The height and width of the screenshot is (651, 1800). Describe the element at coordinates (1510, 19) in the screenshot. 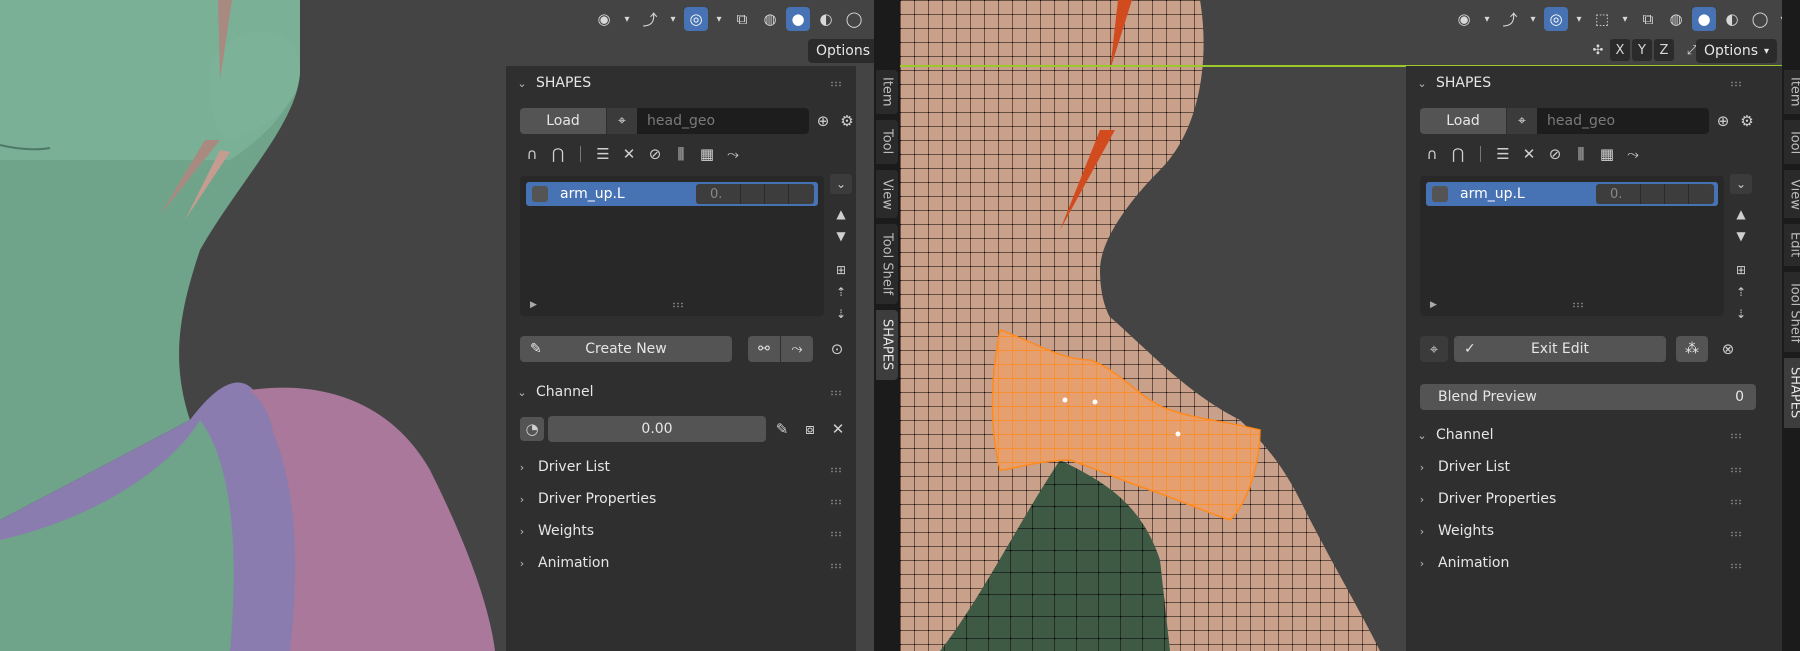

I see `gizmo-icon: ⤴` at that location.